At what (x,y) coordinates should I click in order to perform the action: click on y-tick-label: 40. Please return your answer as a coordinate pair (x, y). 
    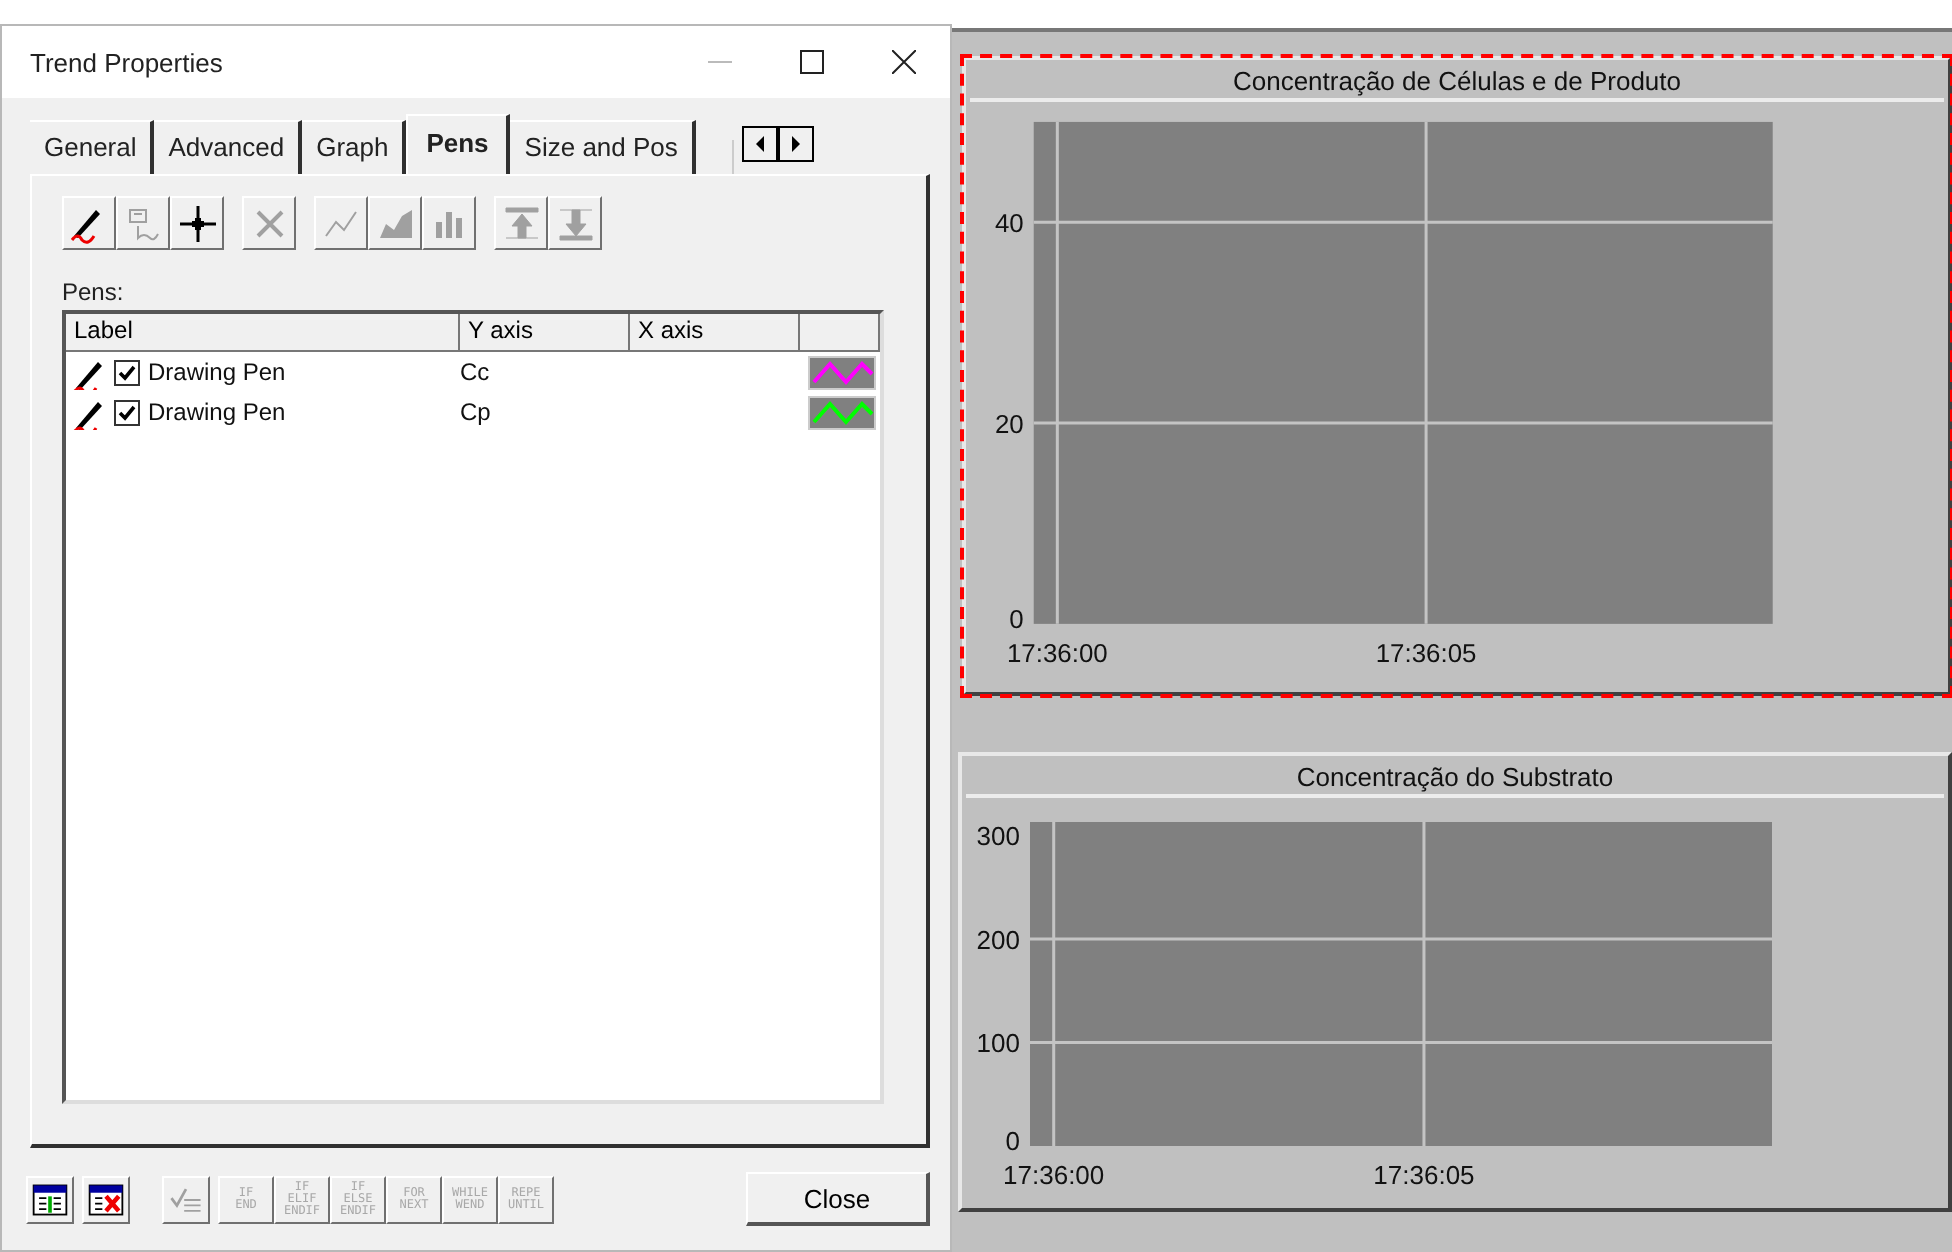
    Looking at the image, I should click on (1009, 223).